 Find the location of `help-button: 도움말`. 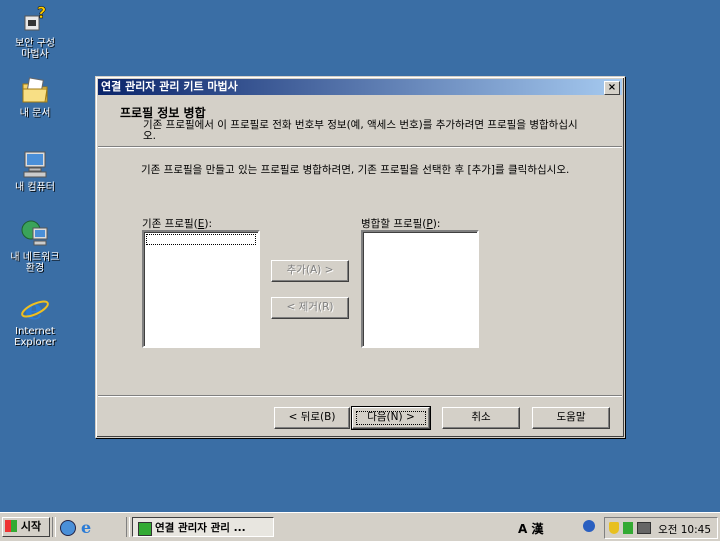

help-button: 도움말 is located at coordinates (571, 418).